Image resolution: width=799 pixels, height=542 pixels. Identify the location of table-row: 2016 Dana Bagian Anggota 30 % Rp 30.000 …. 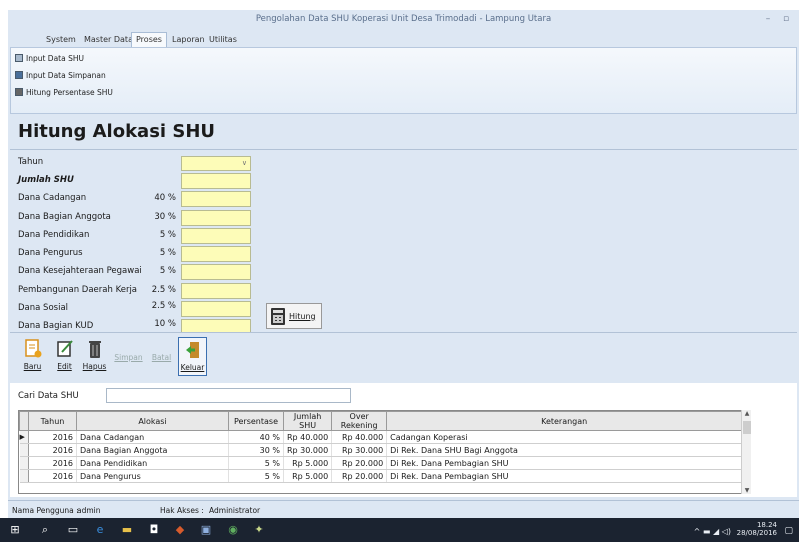
(381, 450).